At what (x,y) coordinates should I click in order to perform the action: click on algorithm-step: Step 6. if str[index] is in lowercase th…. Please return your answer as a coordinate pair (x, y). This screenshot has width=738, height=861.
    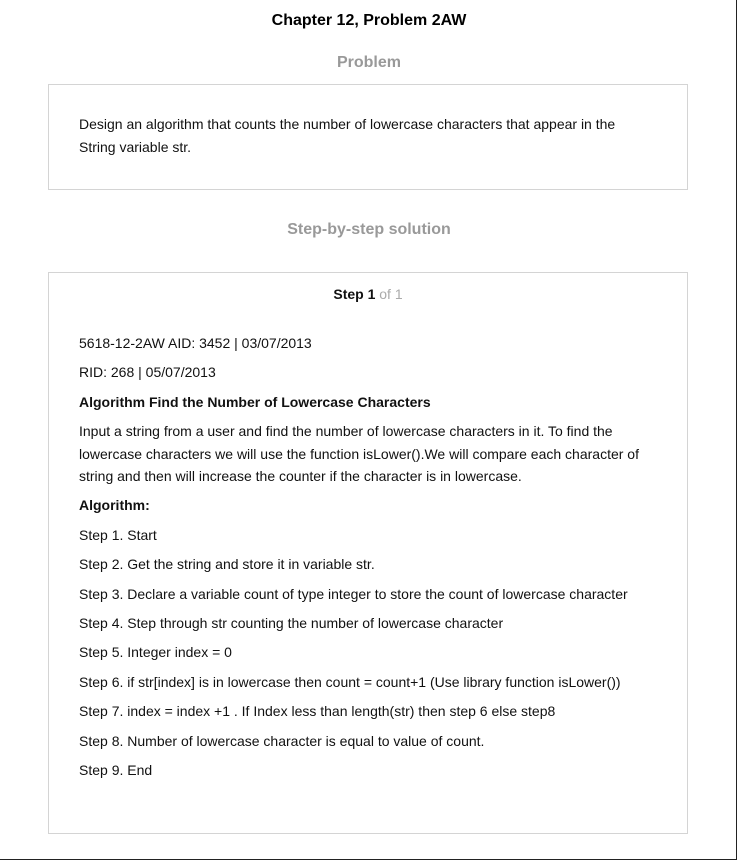
    Looking at the image, I should click on (350, 682).